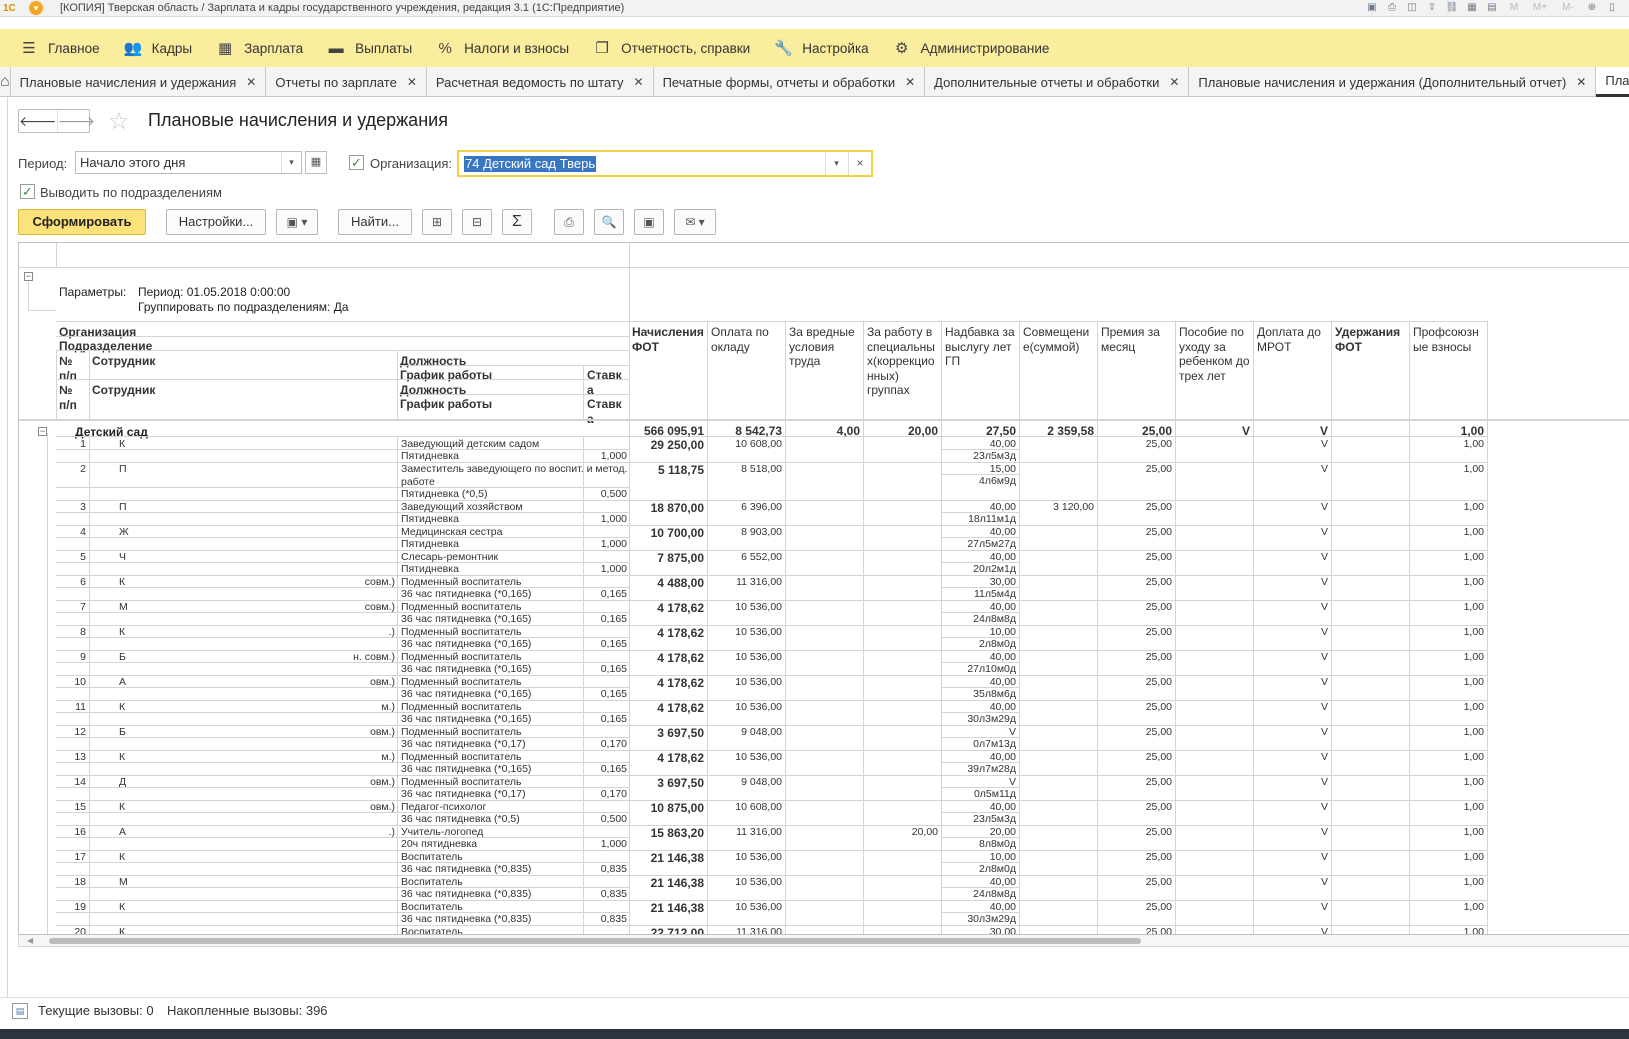 The width and height of the screenshot is (1629, 1039). Describe the element at coordinates (758, 444) in the screenshot. I see `row-value-cell: 10 608,00` at that location.